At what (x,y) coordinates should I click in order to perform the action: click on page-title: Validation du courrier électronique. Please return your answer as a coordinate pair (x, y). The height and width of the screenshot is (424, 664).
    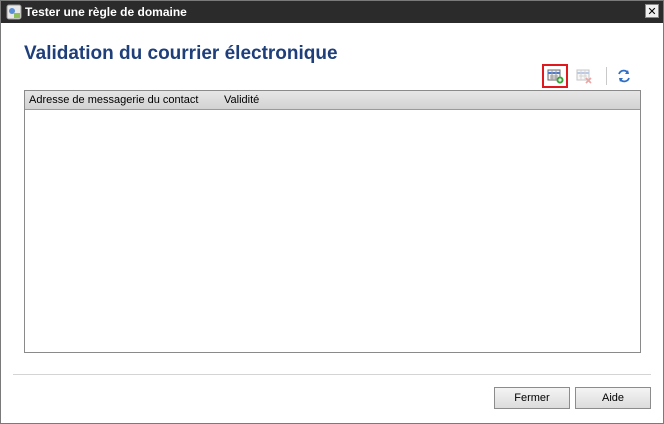
    Looking at the image, I should click on (181, 53).